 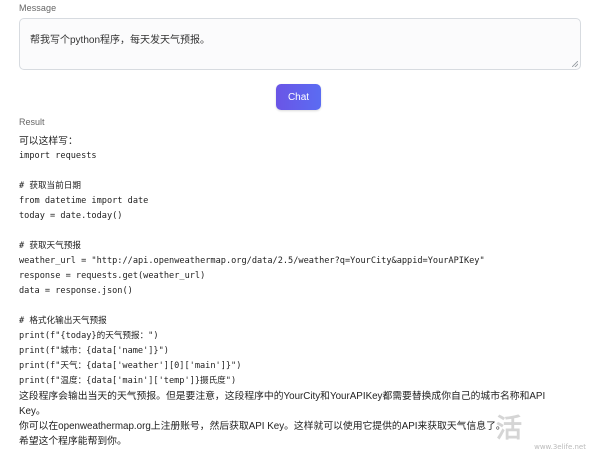 What do you see at coordinates (89, 336) in the screenshot?
I see `code-line: print(f"{today}的天气预报：")` at bounding box center [89, 336].